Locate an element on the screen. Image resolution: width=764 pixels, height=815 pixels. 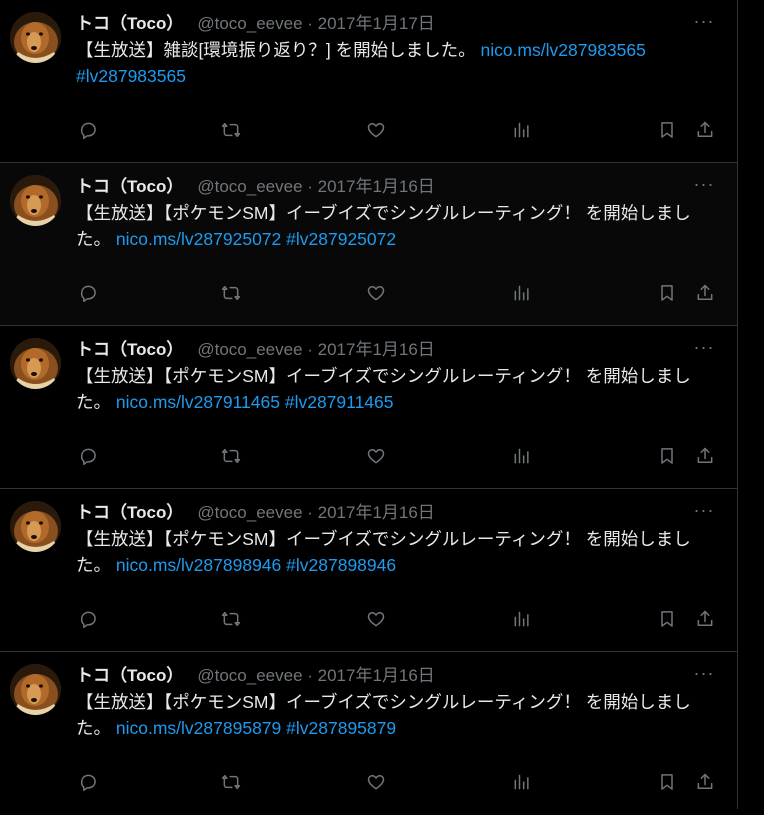
tweet-header: トコ（Toco） @toco_eevee · 2017年1月17日 is located at coordinates (396, 24).